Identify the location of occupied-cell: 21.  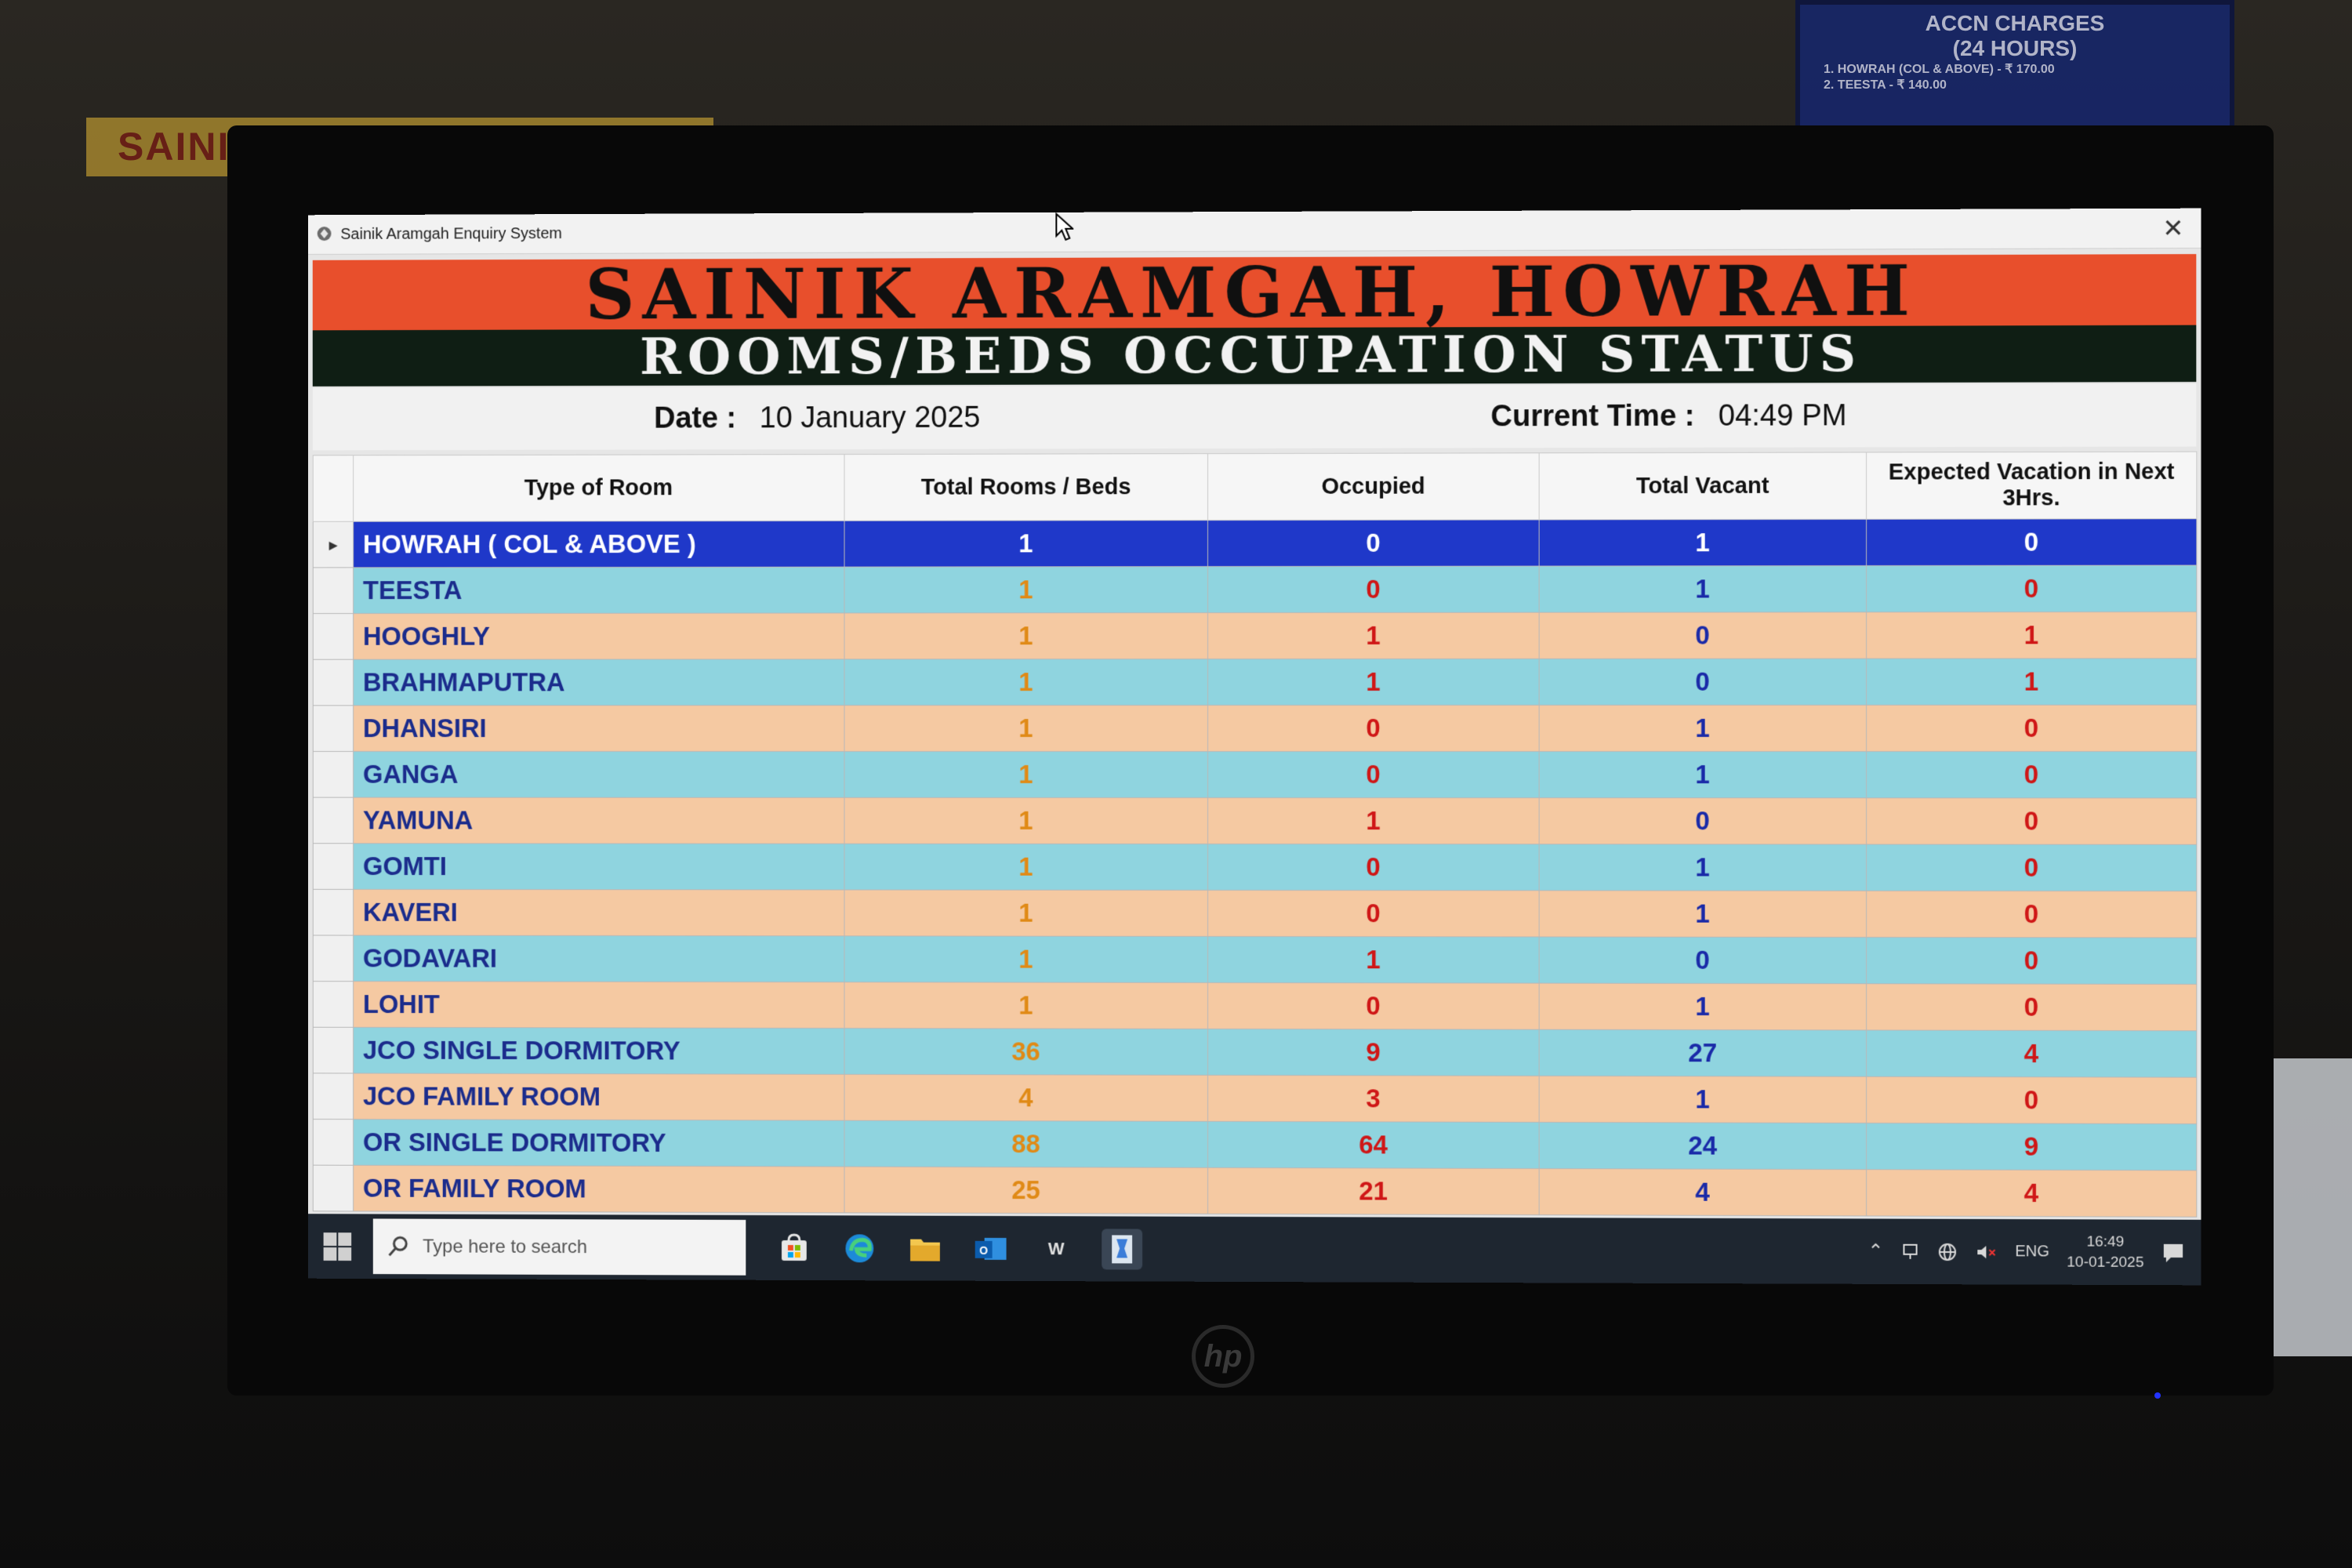
(1373, 1191).